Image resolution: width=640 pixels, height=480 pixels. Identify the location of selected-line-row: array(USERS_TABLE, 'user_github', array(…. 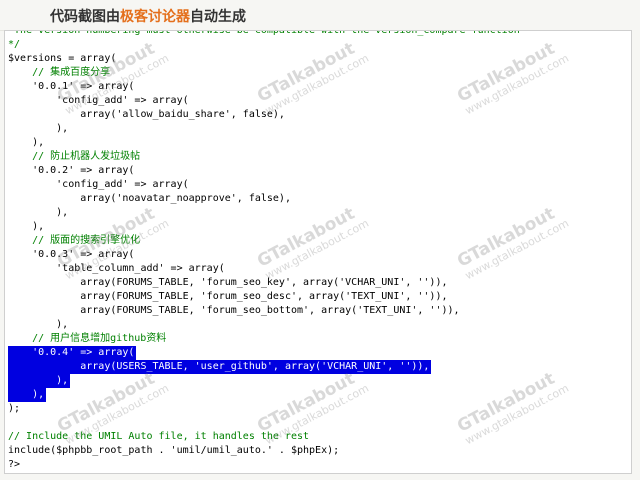
(264, 367).